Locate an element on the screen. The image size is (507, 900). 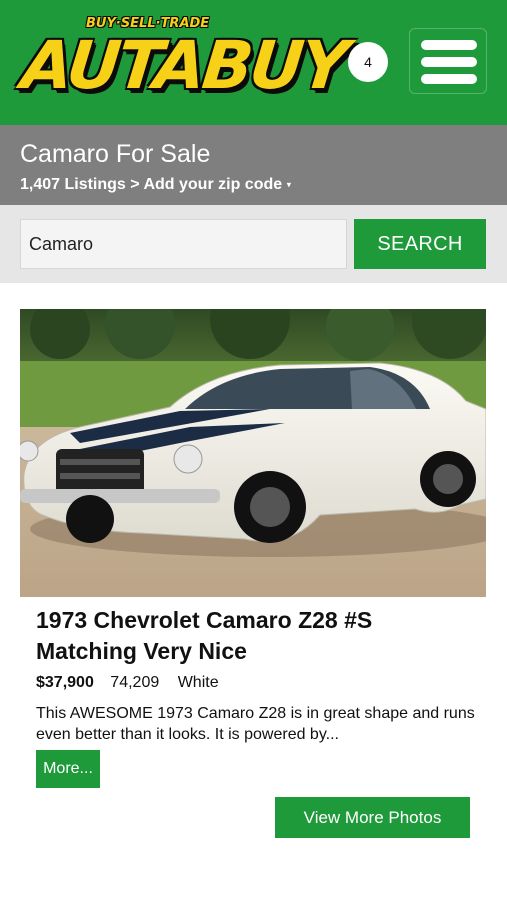
logo-wordmark: AUTABUY is located at coordinates (184, 65).